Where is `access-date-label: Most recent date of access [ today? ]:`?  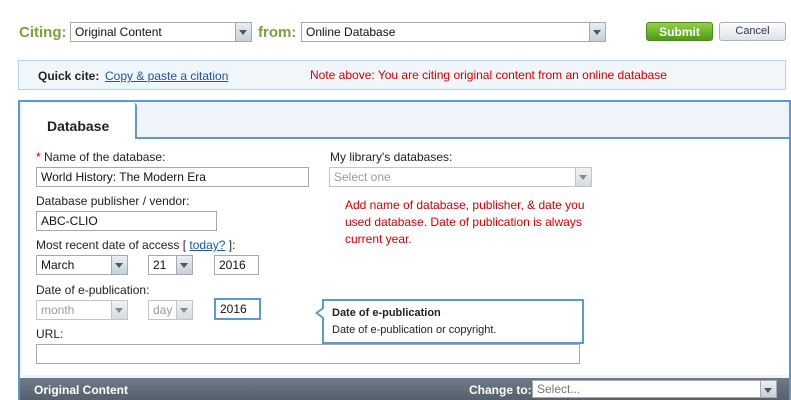
access-date-label: Most recent date of access [ today? ]: is located at coordinates (136, 245).